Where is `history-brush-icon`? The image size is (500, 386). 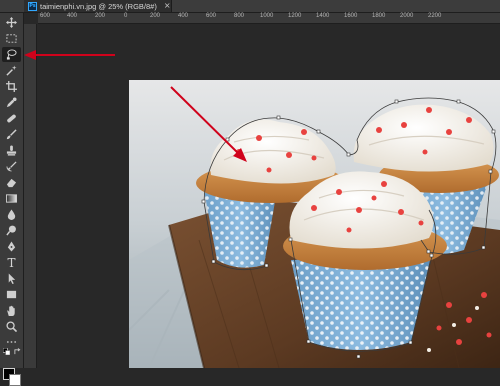
history-brush-icon is located at coordinates (11, 166).